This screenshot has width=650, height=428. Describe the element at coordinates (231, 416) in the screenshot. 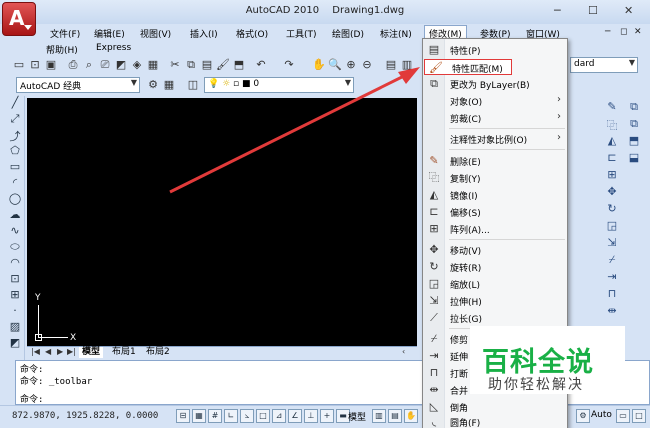

I see `ortho-mode-icon: ∟` at that location.